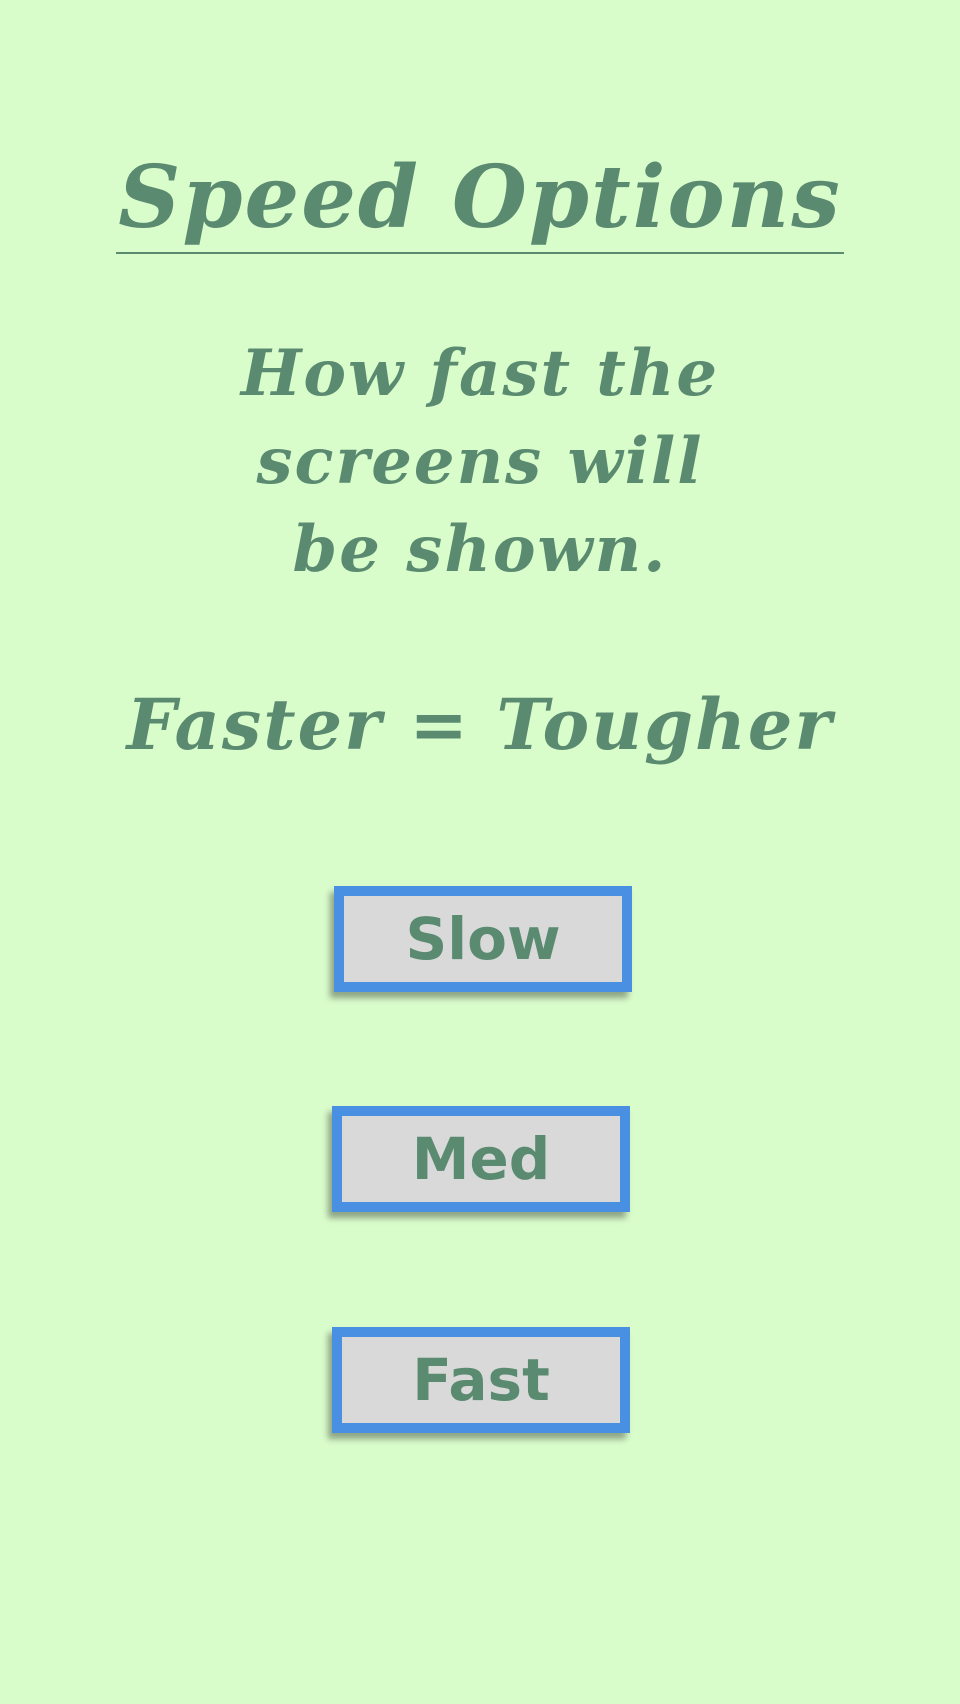  I want to click on description-line-3: be shown., so click(480, 549).